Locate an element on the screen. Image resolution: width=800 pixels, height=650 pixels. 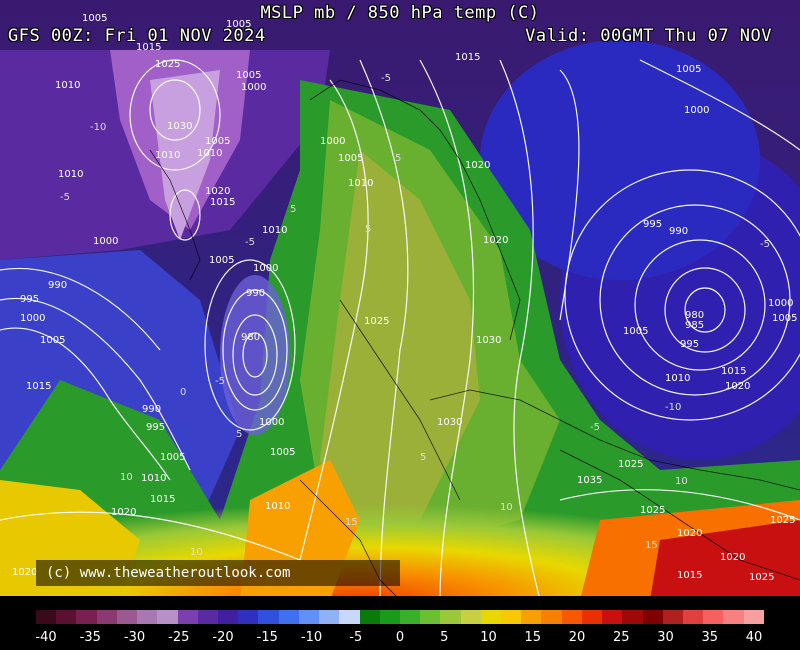
color-scale-legend: -40 -35 -30 -25 -20 -15 -10 -5 0 5 10 15 20 25 30 35 40 is located at coordinates (400, 623).